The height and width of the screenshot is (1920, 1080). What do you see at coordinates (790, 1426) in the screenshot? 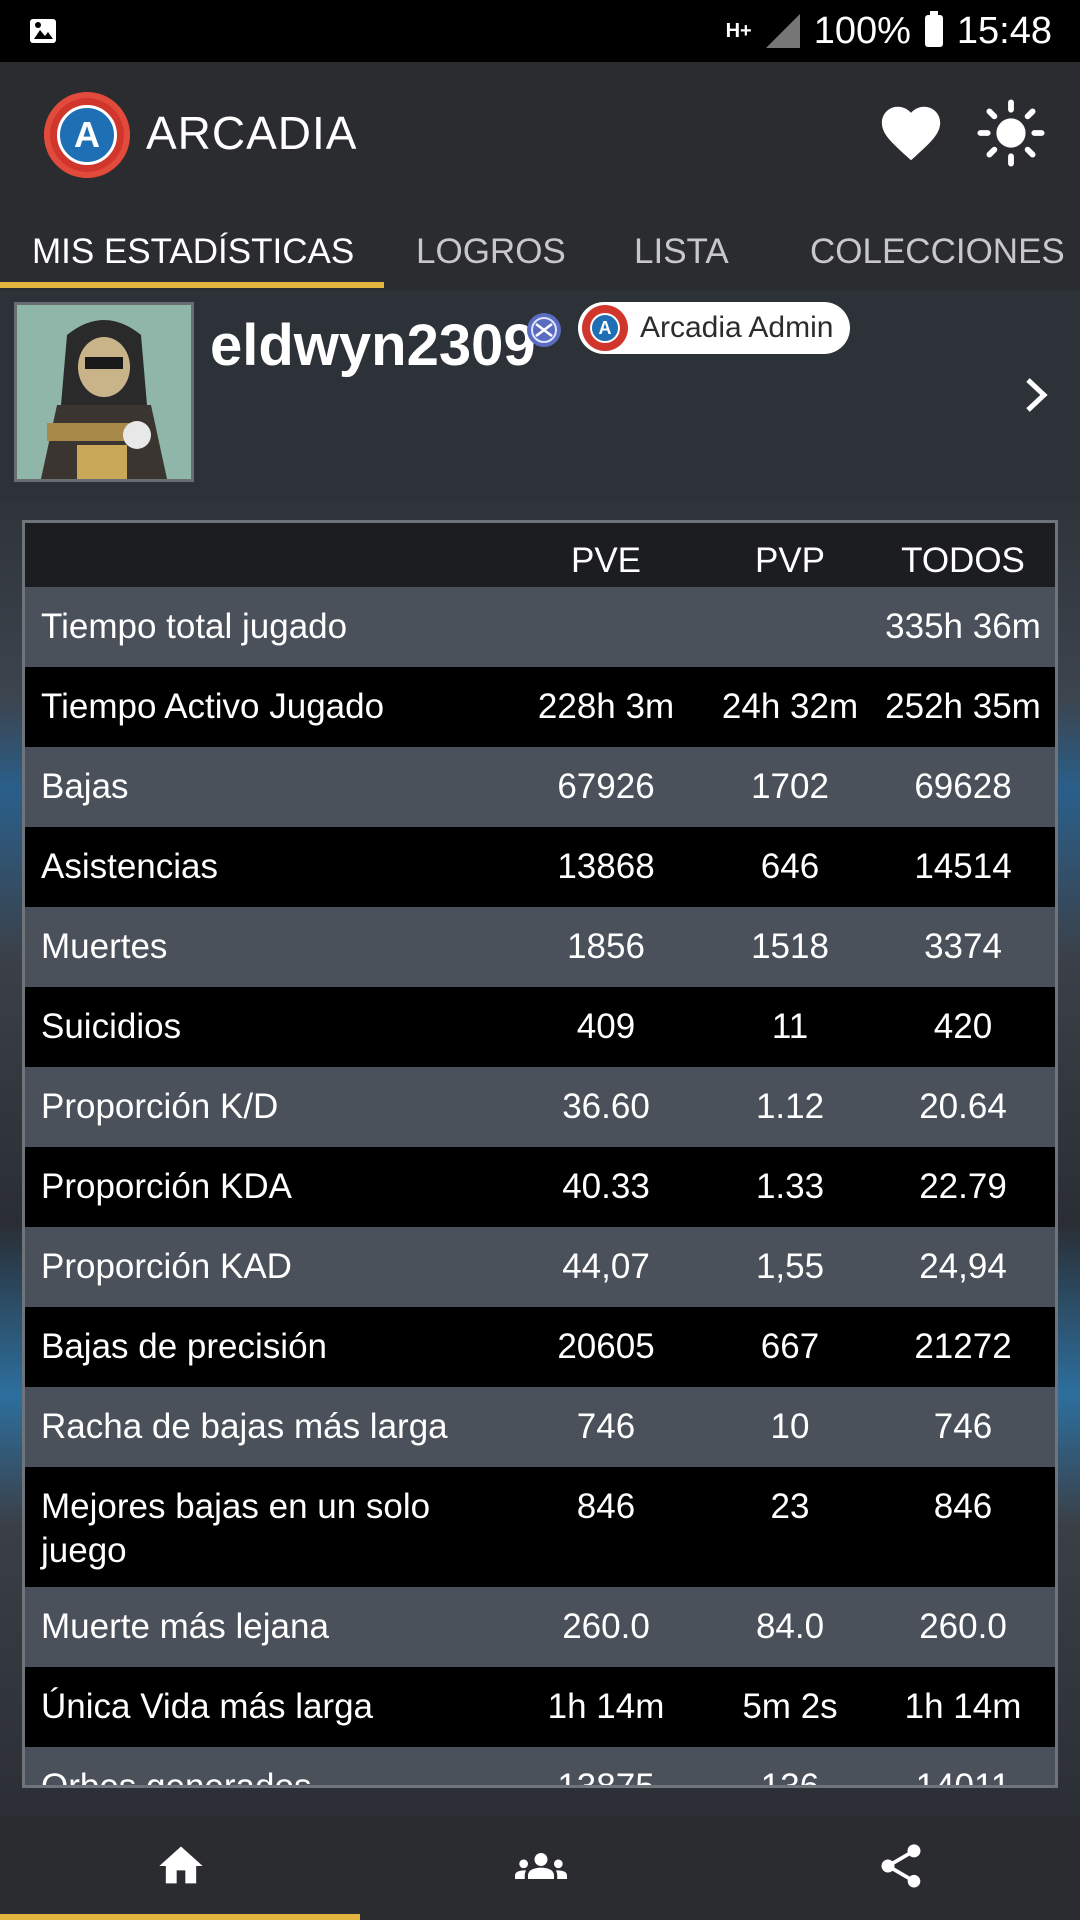
I see `stat-value-pvp: 10` at bounding box center [790, 1426].